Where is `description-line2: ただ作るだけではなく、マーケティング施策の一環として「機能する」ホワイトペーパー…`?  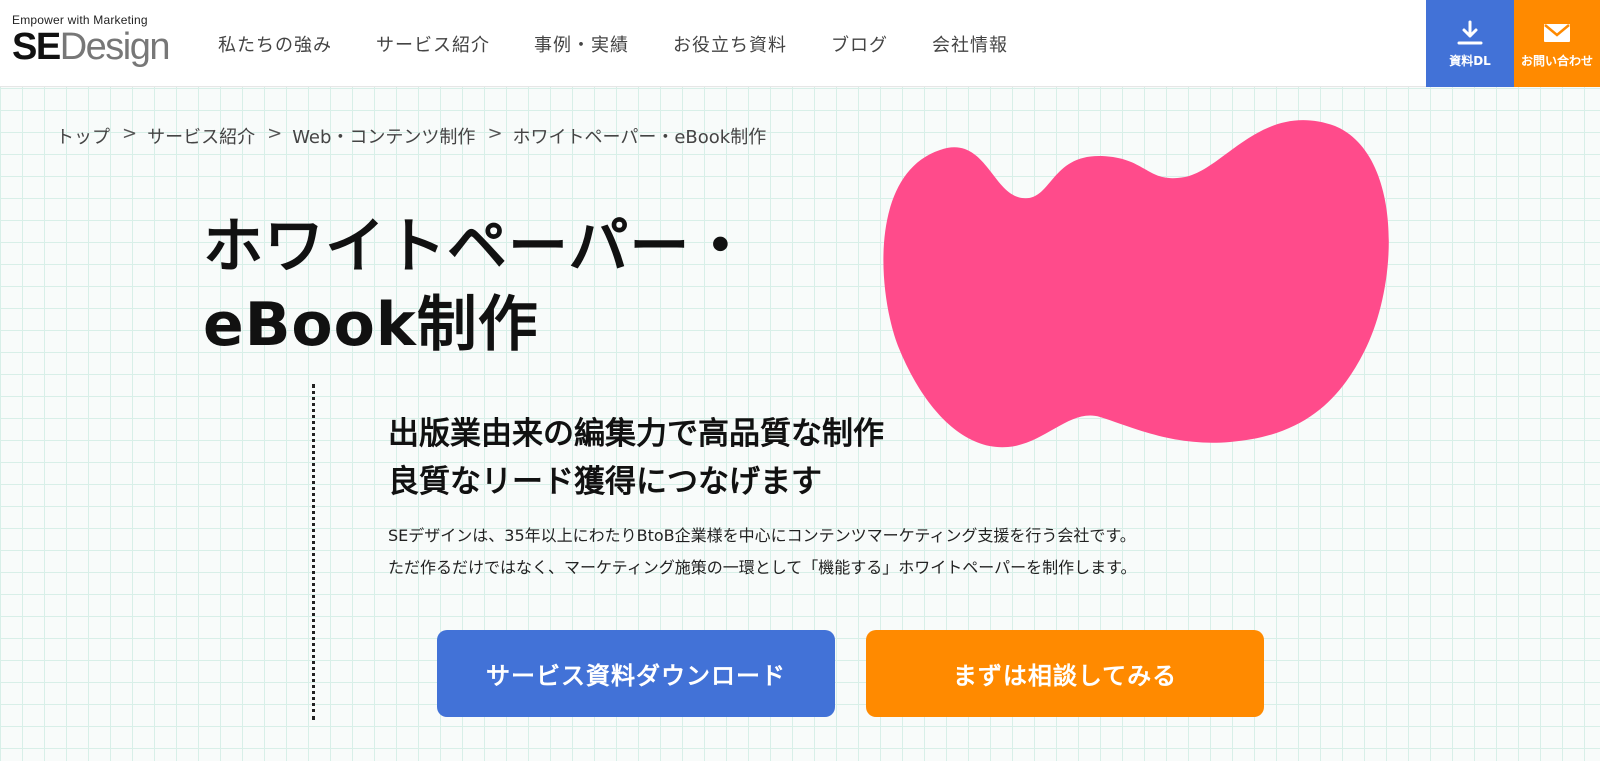
description-line2: ただ作るだけではなく、マーケティング施策の一環として「機能する」ホワイトペーパー… is located at coordinates (762, 567).